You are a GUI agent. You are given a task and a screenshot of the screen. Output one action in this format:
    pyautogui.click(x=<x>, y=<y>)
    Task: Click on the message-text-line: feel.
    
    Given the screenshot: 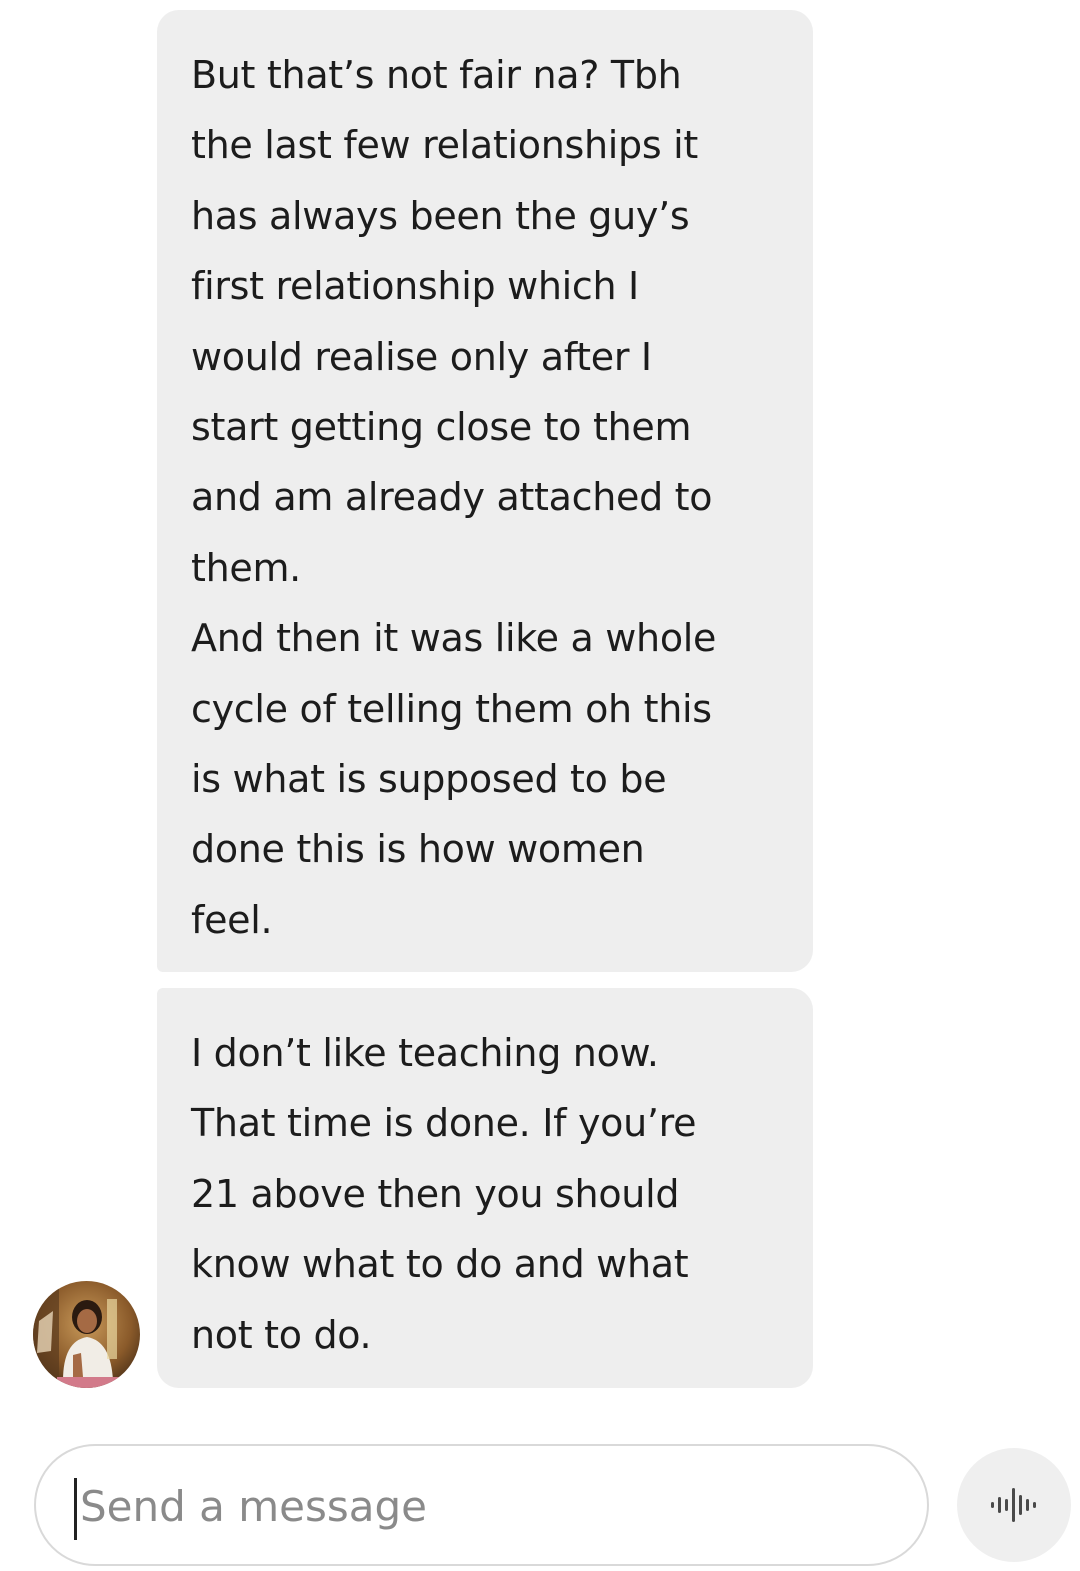 What is the action you would take?
    pyautogui.click(x=232, y=919)
    